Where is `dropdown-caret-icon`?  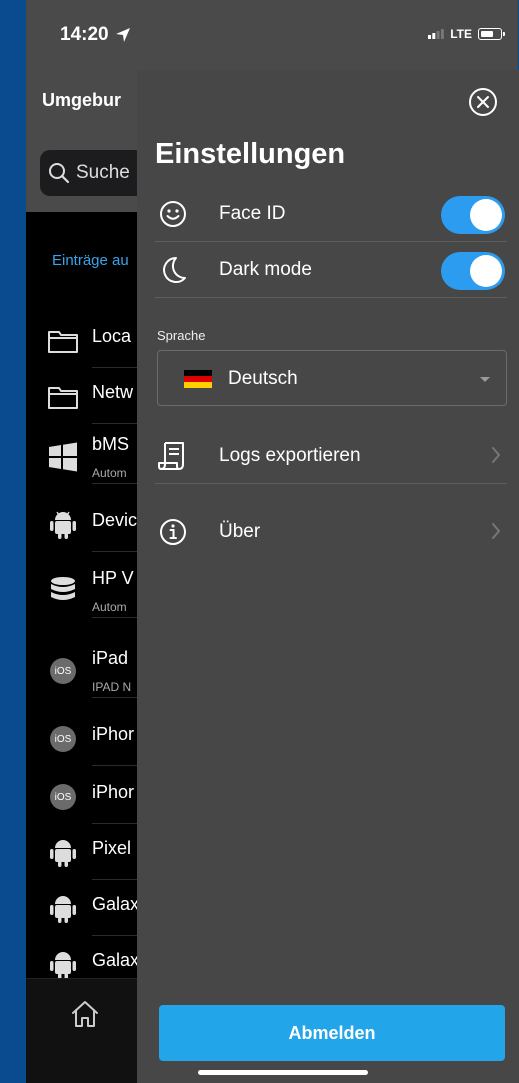
dropdown-caret-icon is located at coordinates (485, 379).